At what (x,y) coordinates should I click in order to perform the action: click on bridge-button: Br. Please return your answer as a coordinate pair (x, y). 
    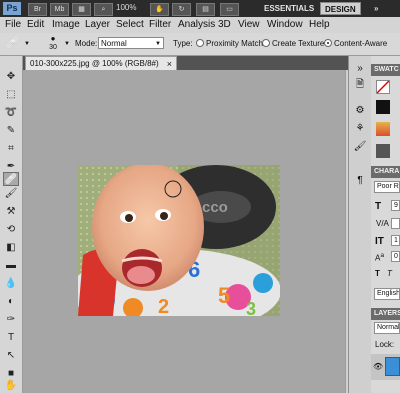
    Looking at the image, I should click on (37, 9).